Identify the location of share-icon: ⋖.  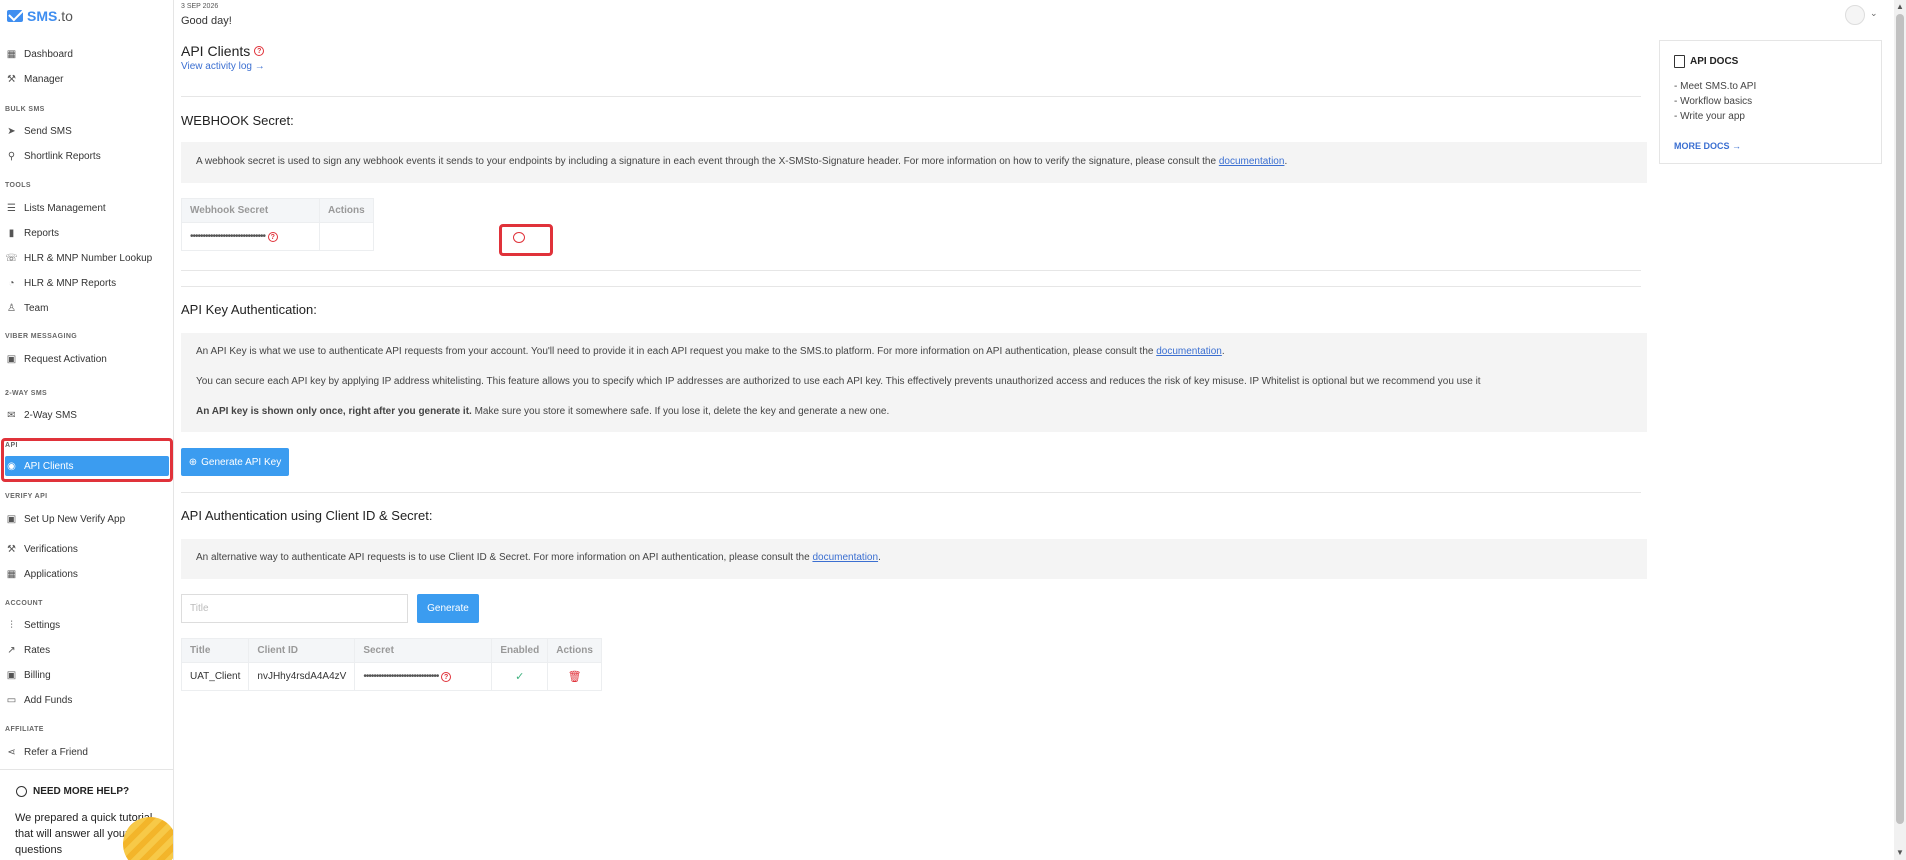
(11, 752).